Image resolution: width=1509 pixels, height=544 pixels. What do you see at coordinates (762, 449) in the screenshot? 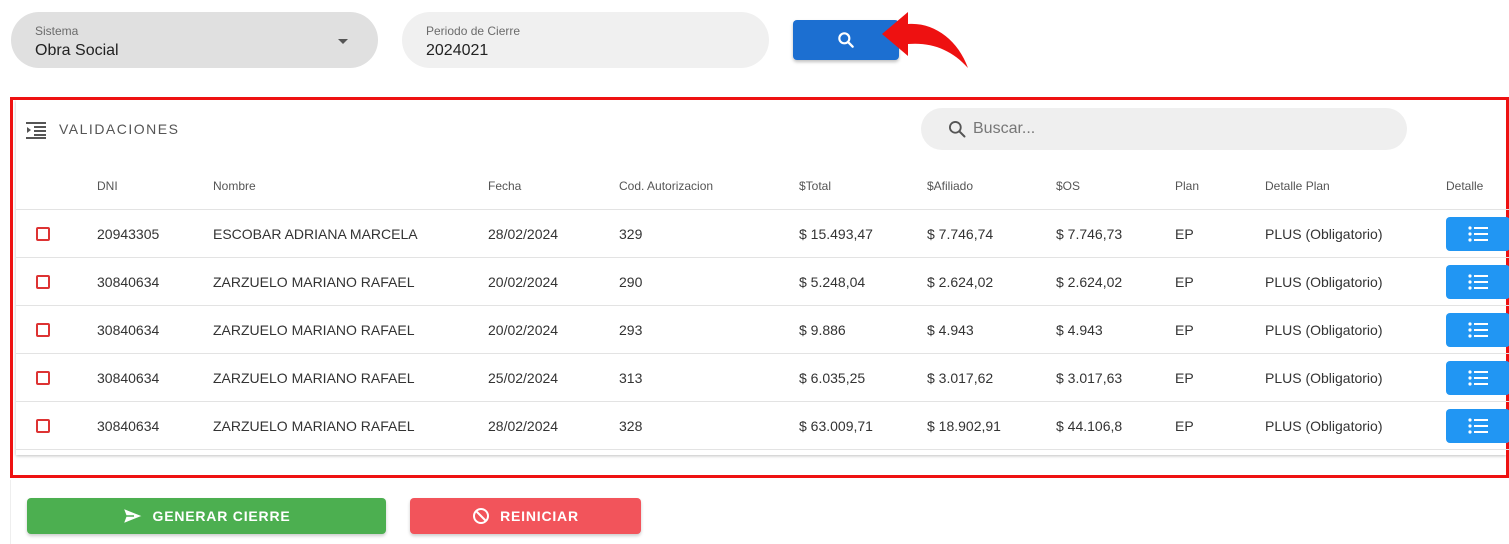
I see `table-divider` at bounding box center [762, 449].